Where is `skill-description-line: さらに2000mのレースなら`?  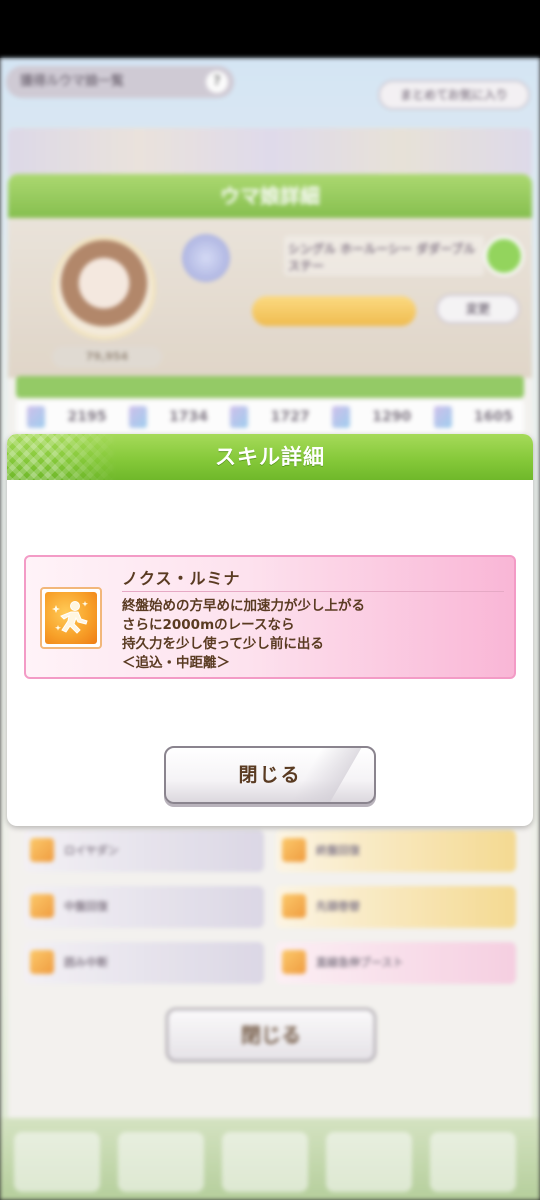 skill-description-line: さらに2000mのレースなら is located at coordinates (208, 625).